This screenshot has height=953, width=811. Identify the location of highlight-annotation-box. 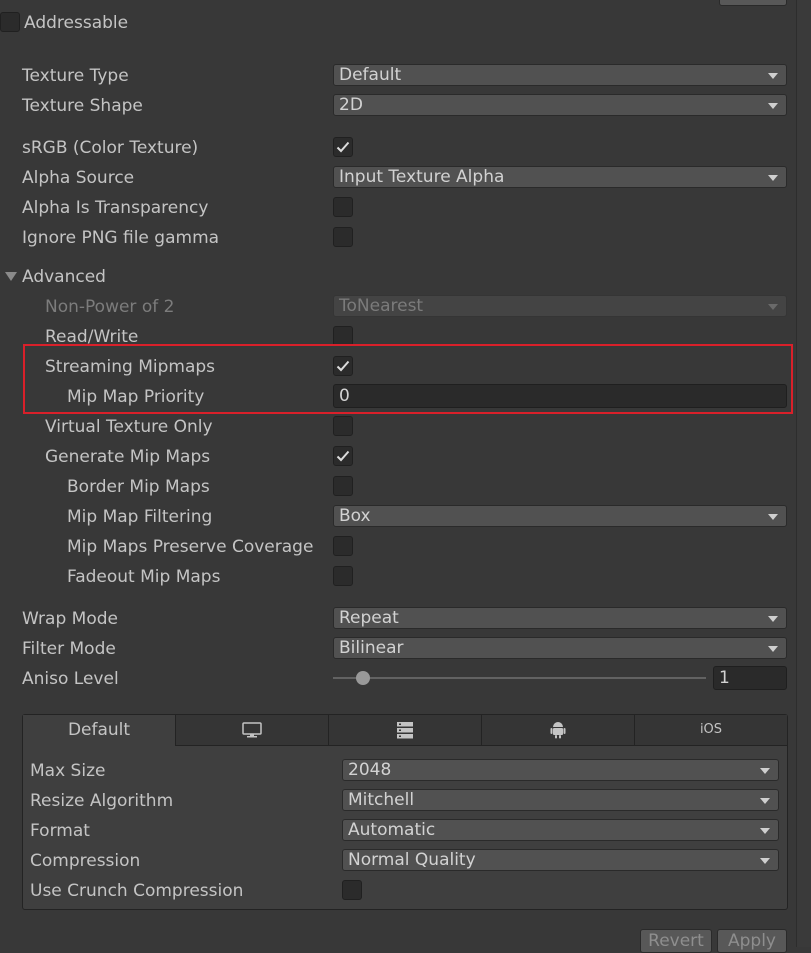
(408, 379).